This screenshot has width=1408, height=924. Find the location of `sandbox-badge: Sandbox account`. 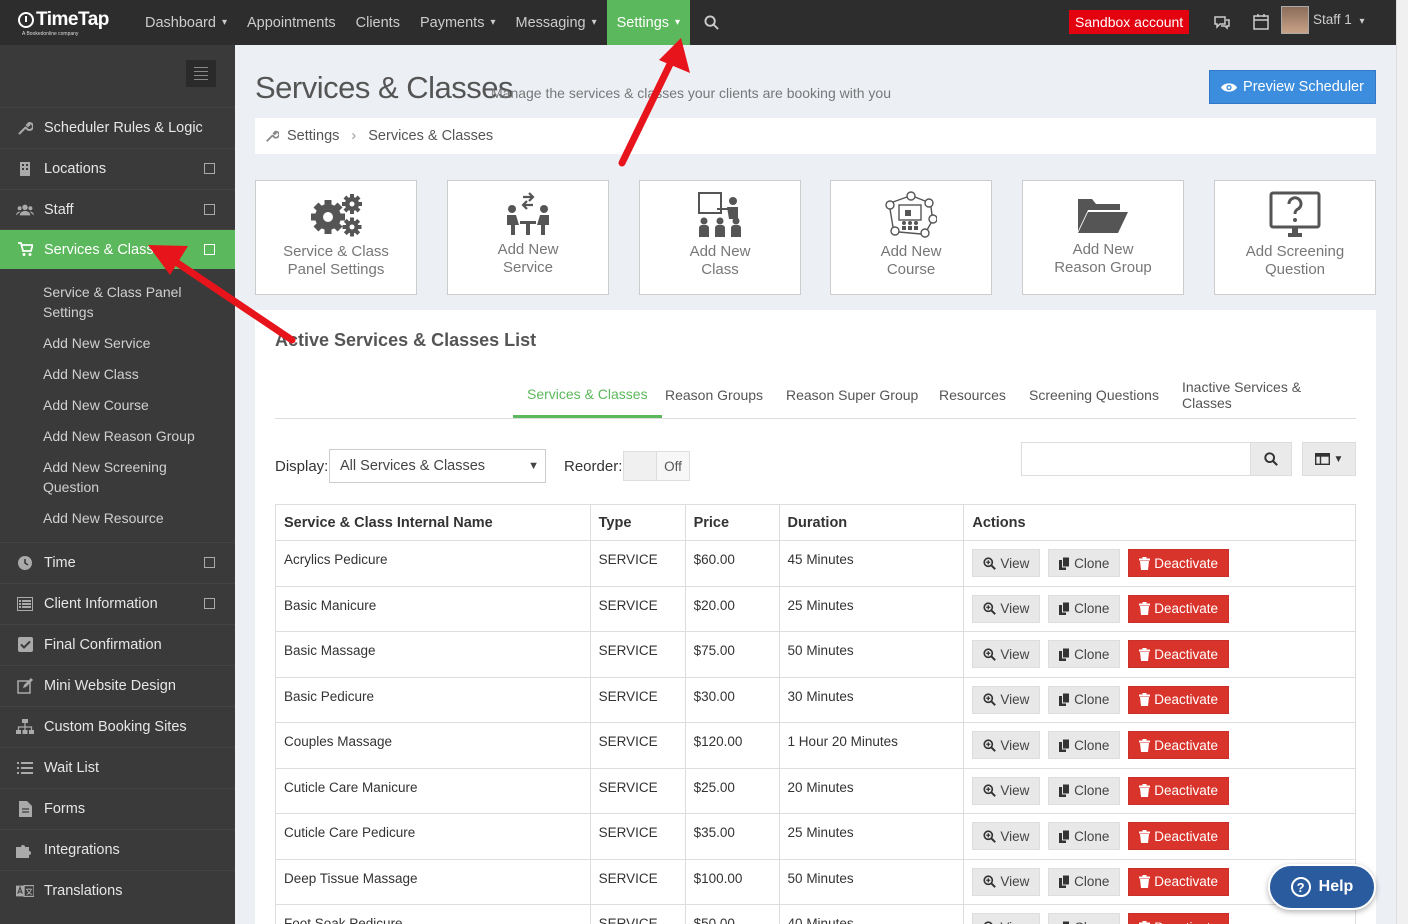

sandbox-badge: Sandbox account is located at coordinates (1129, 22).